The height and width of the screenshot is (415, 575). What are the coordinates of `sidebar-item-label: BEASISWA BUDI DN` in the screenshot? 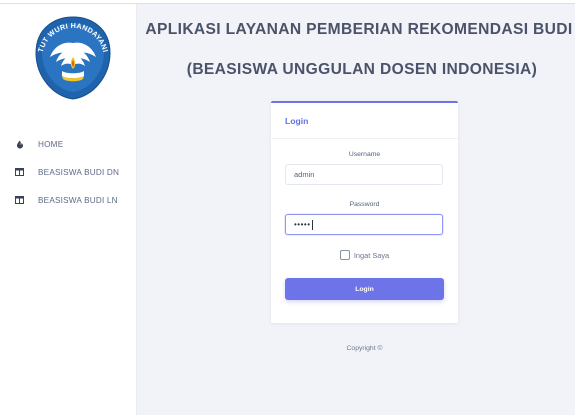 It's located at (79, 172).